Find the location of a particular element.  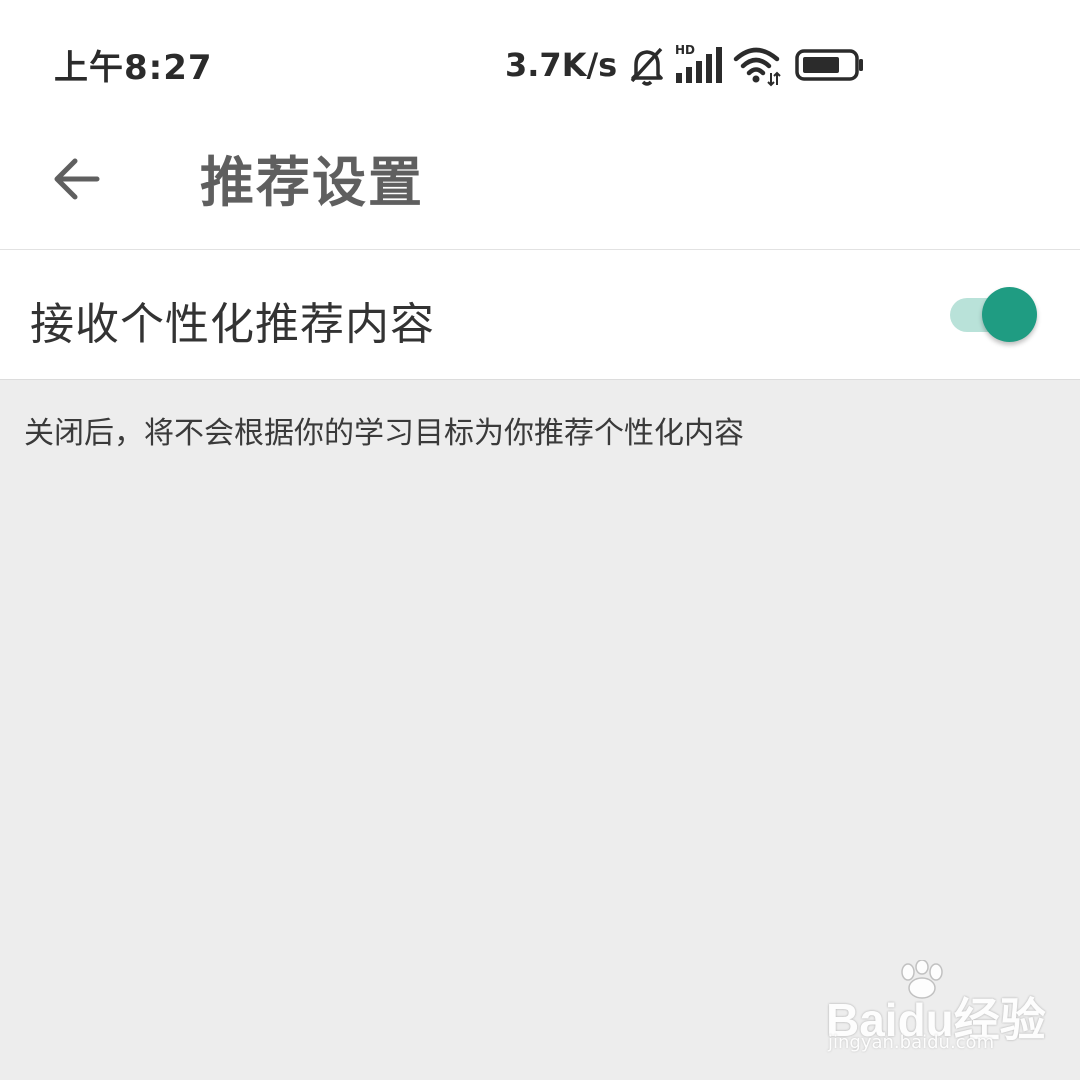

setting-description: 关闭后，将不会根据你的学习目标为你推荐个性化内容 is located at coordinates (384, 433).